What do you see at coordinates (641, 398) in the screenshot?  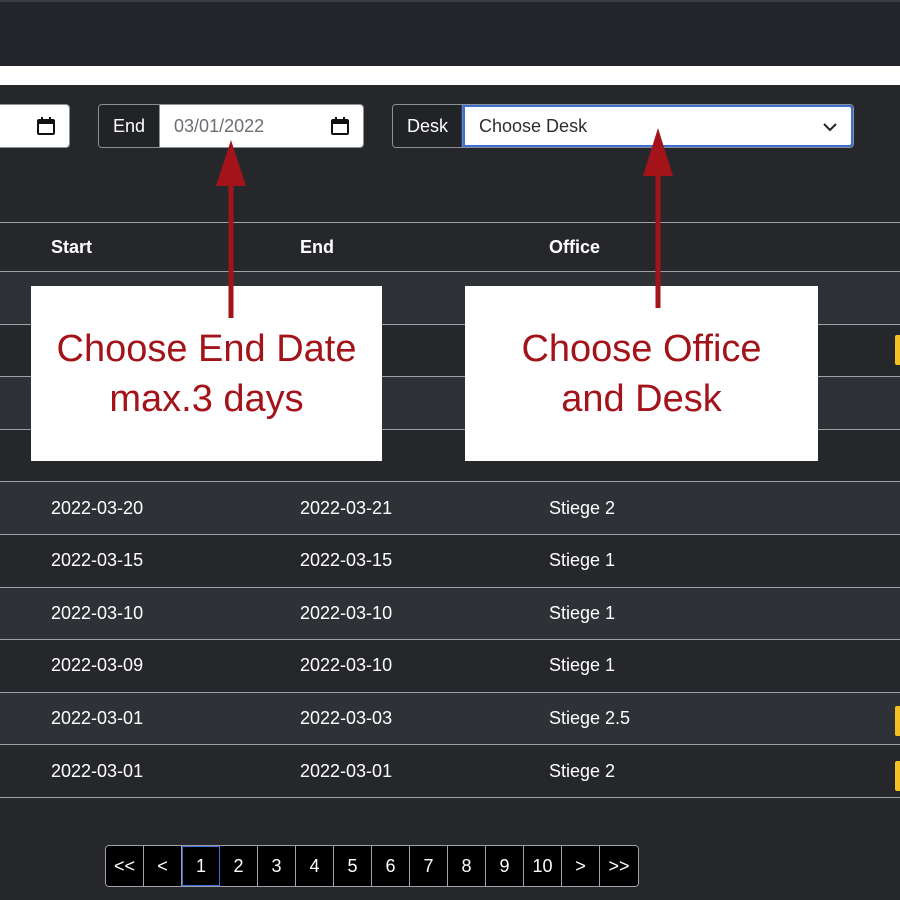 I see `annotation-text: and Desk` at bounding box center [641, 398].